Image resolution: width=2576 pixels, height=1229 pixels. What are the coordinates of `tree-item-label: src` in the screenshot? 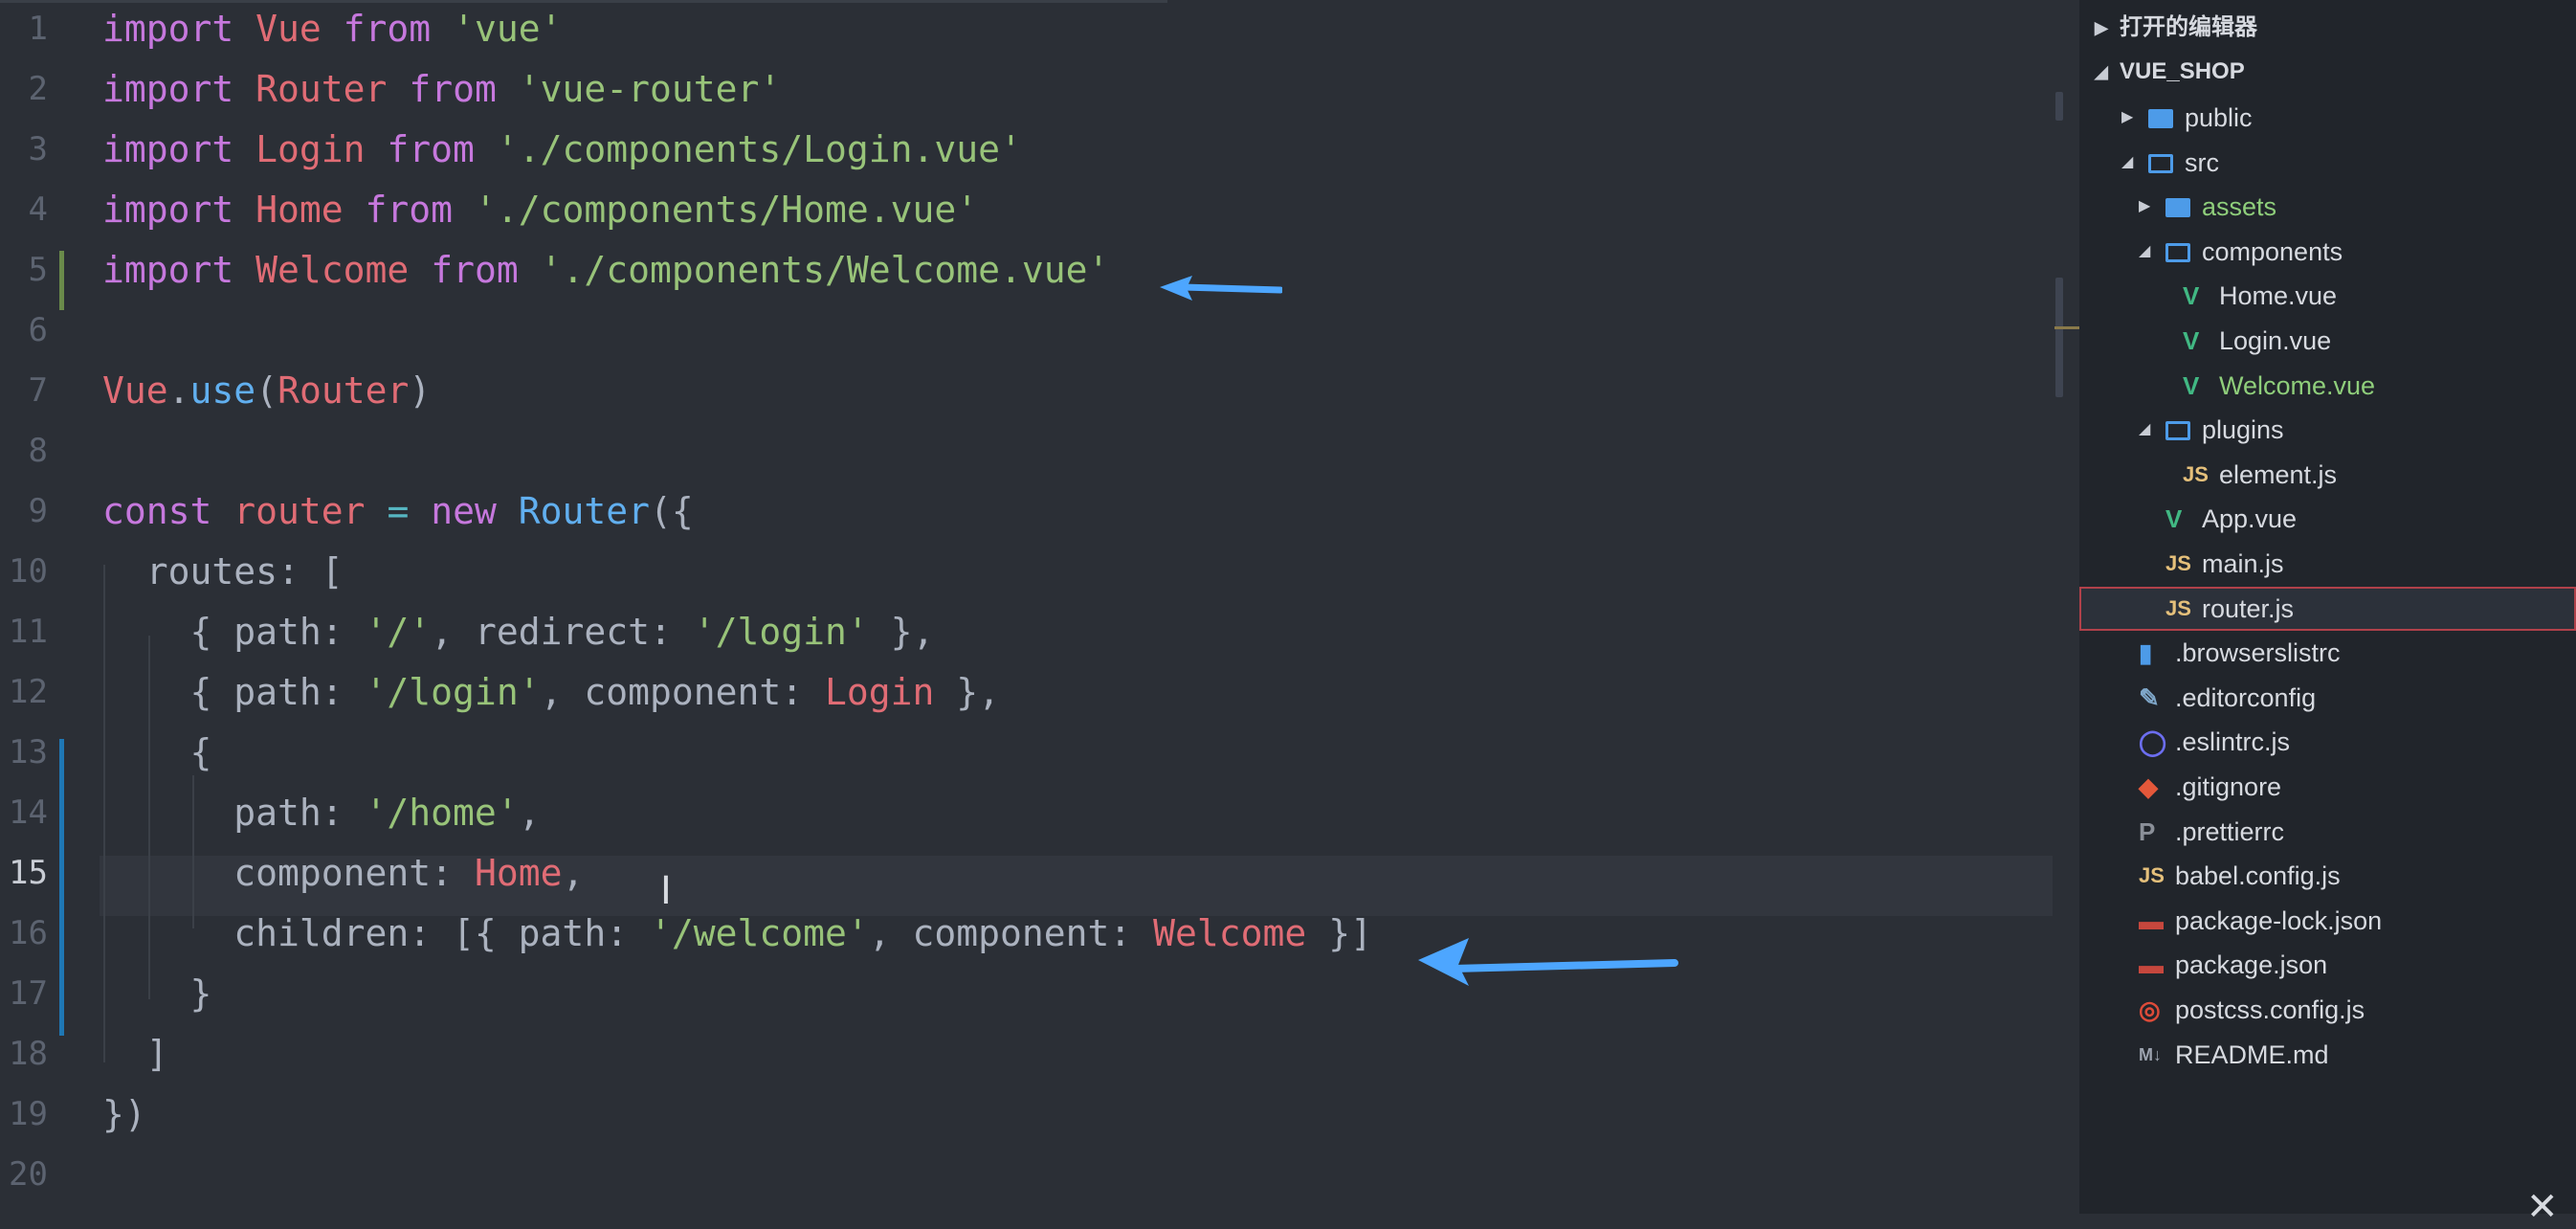 It's located at (2202, 162).